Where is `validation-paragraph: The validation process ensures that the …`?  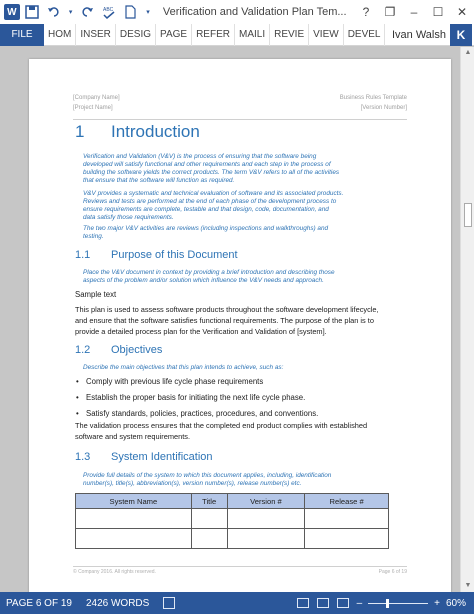 validation-paragraph: The validation process ensures that the … is located at coordinates (221, 431).